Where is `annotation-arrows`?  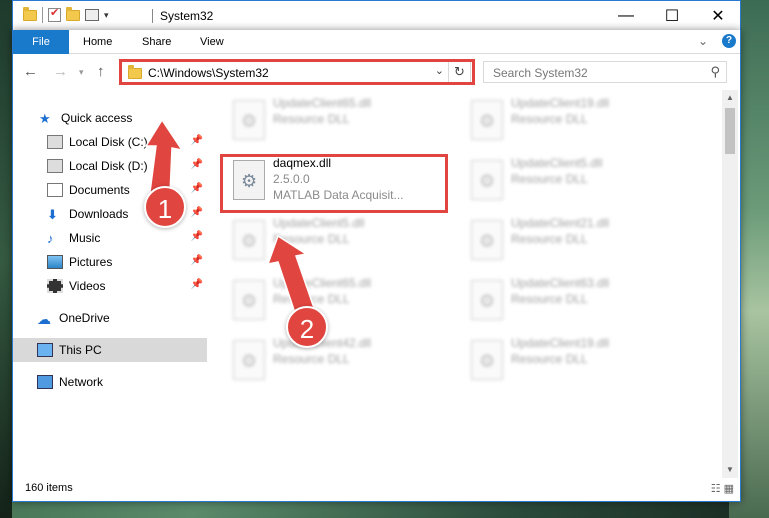 annotation-arrows is located at coordinates (229, 218).